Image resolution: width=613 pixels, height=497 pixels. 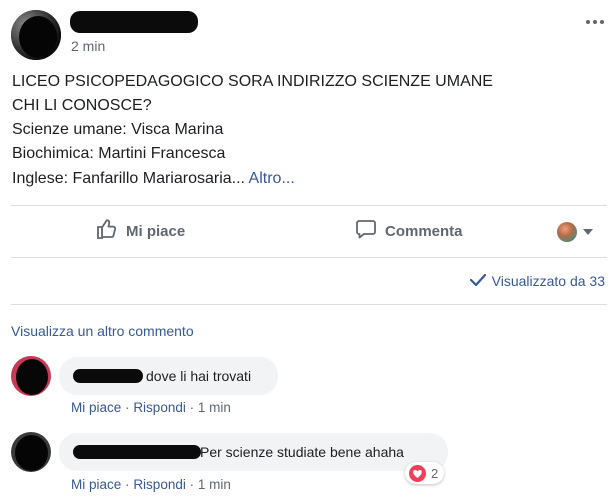 I want to click on comment-1-avatar, so click(x=31, y=376).